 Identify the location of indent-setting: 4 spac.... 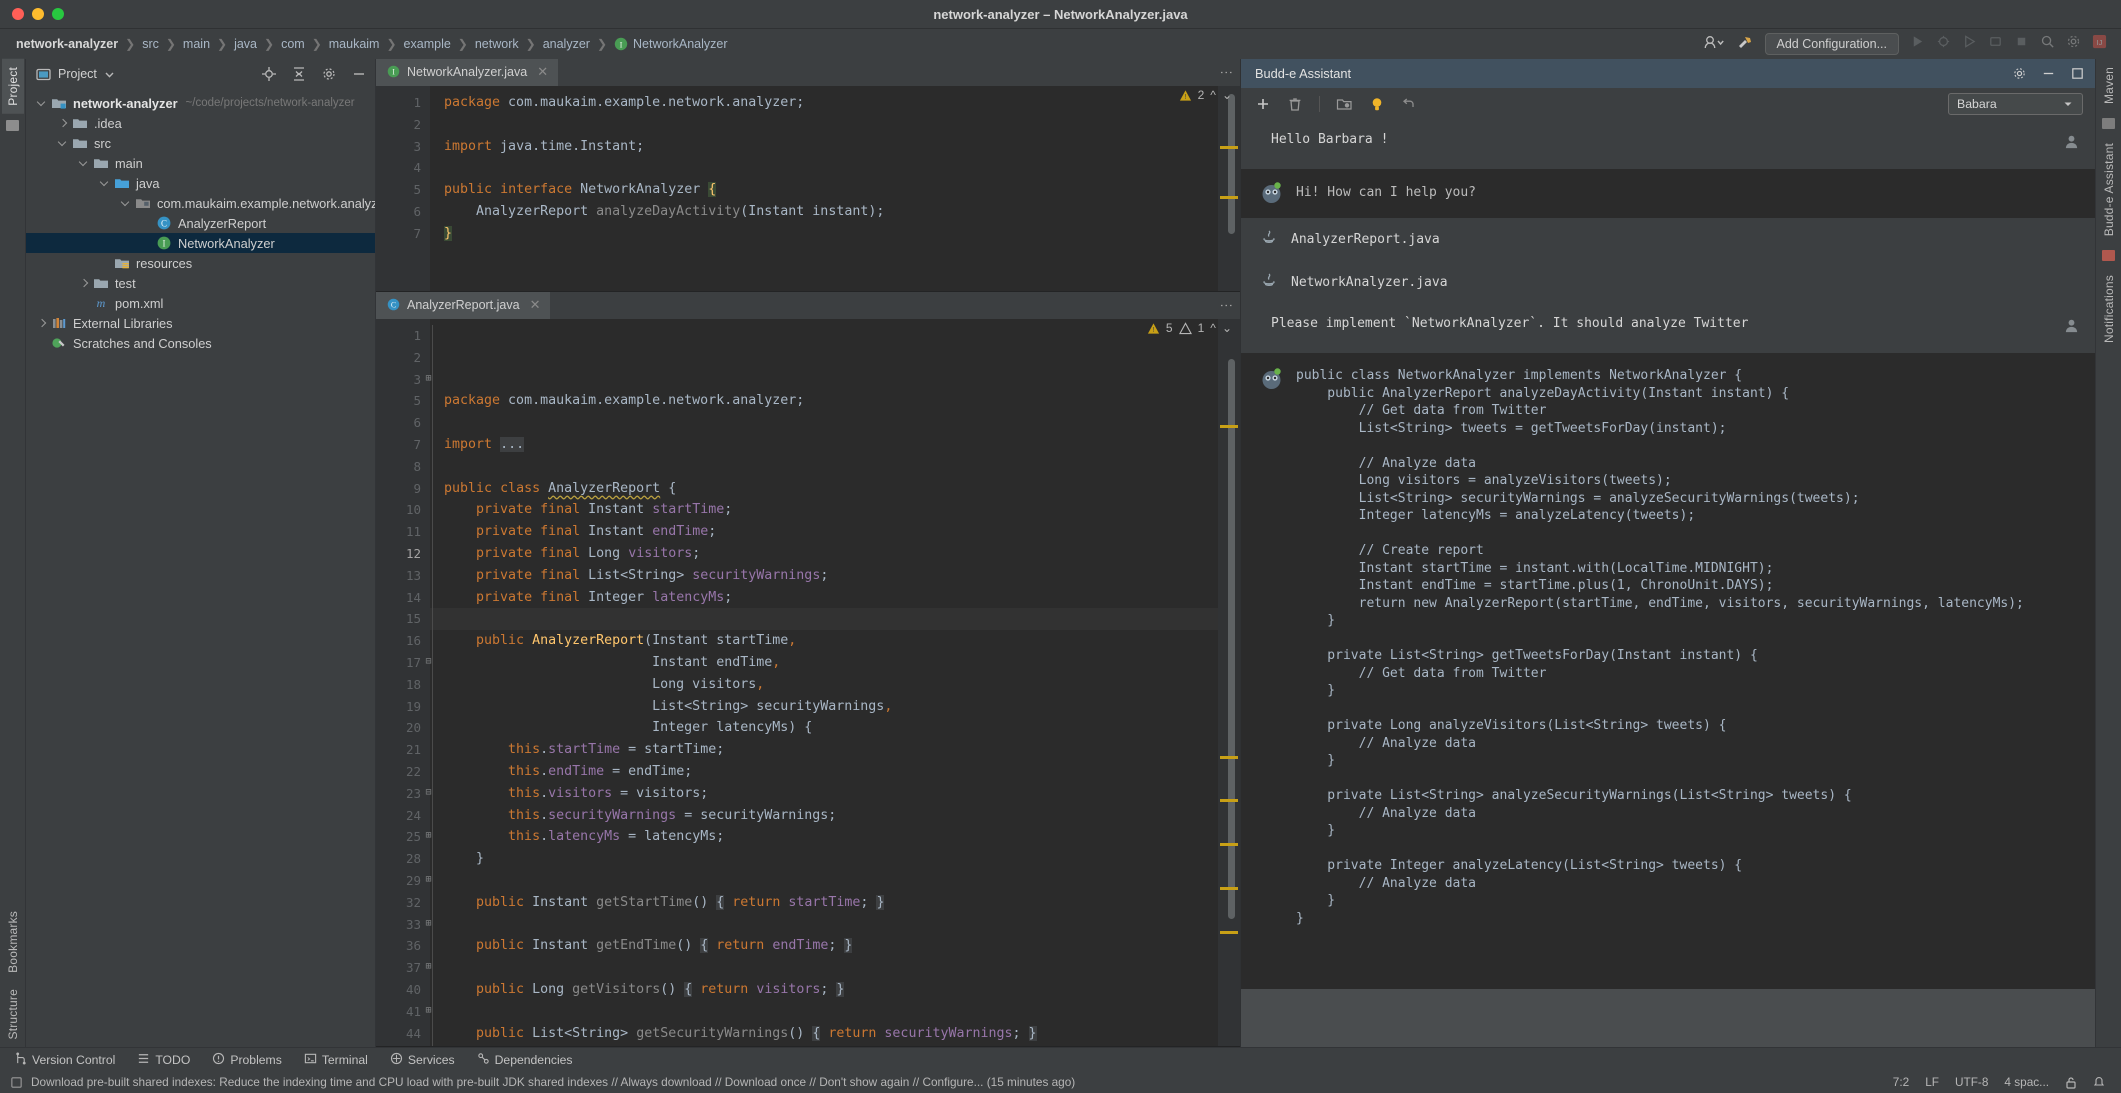
(2026, 1082).